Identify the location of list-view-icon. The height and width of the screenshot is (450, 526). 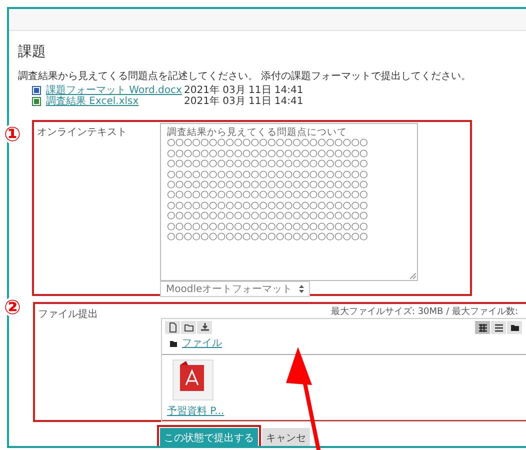
(499, 327).